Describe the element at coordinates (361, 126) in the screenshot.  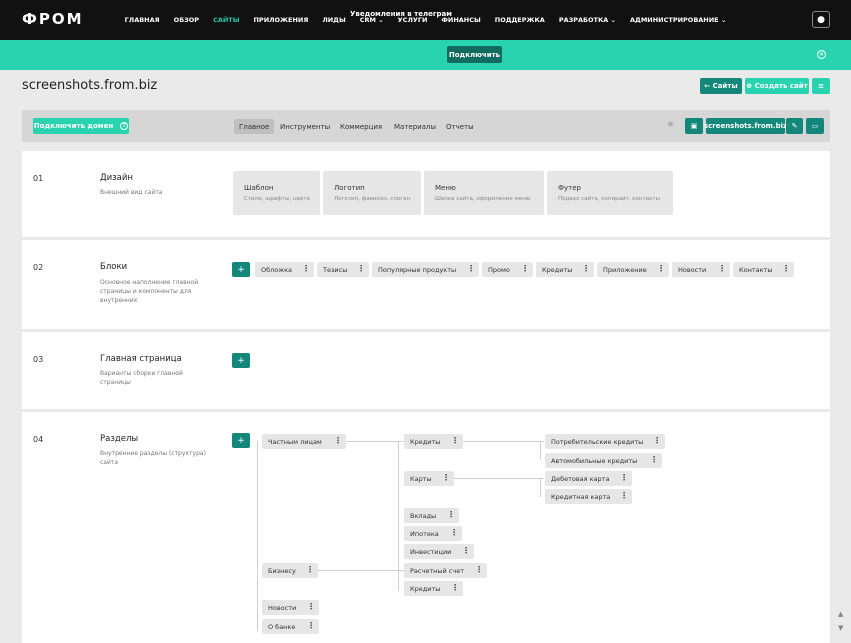
I see `tab-commerce: Коммерция` at that location.